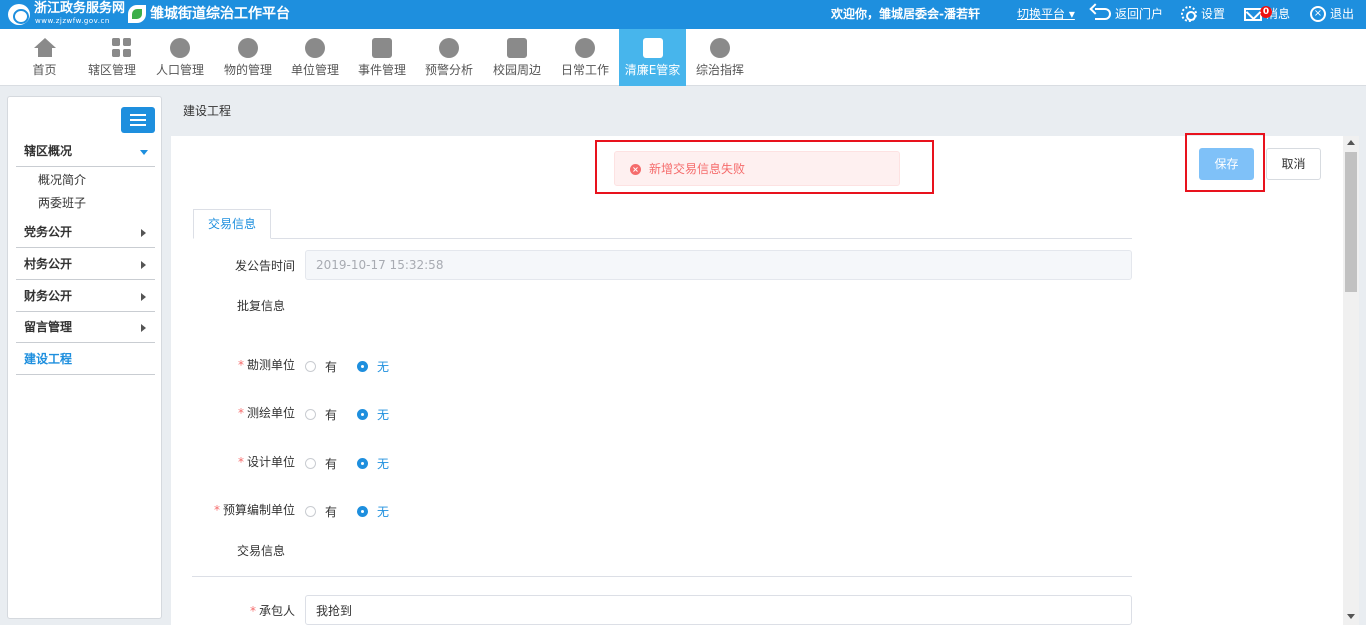  What do you see at coordinates (584, 70) in the screenshot?
I see `nav-item-label: 日常工作` at bounding box center [584, 70].